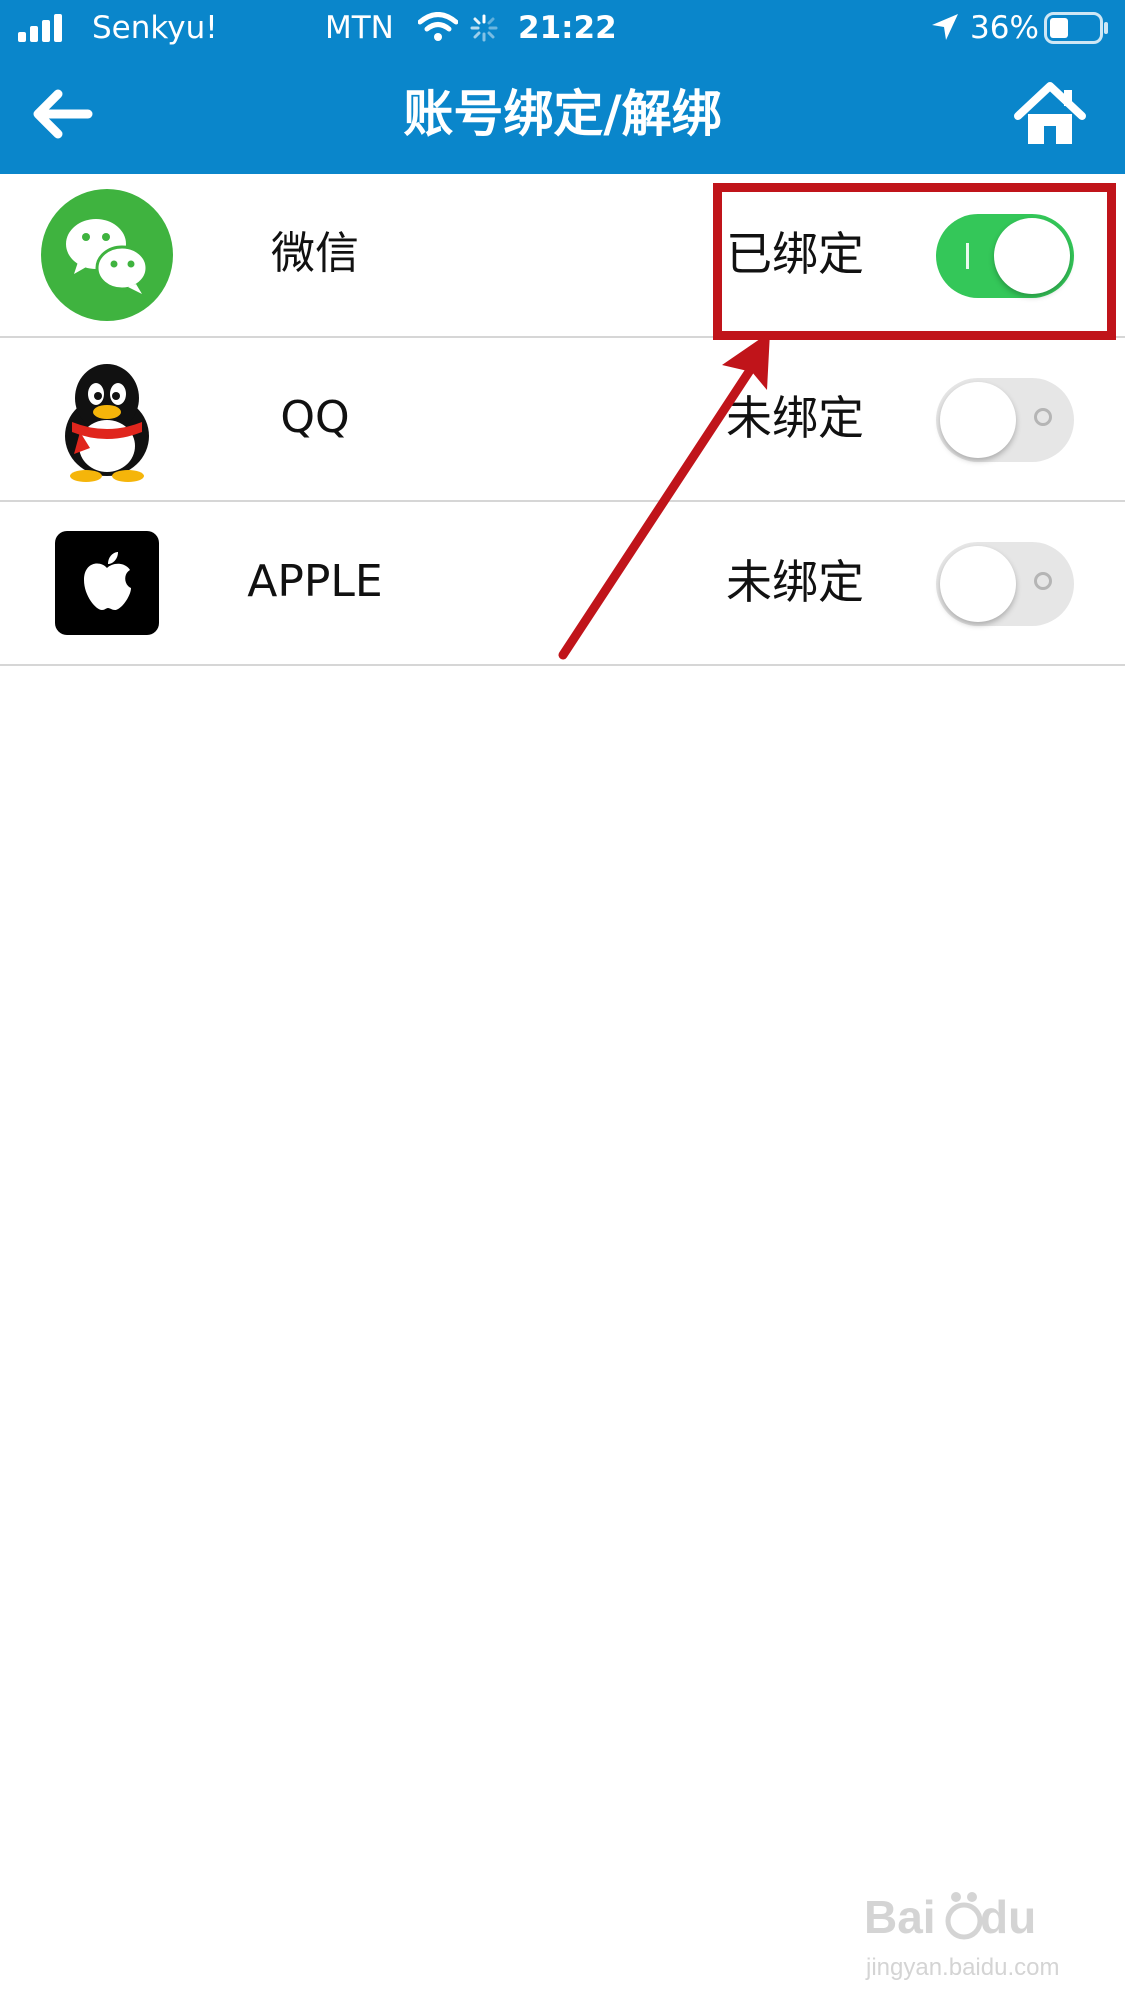  Describe the element at coordinates (40, 28) in the screenshot. I see `signal-icon` at that location.